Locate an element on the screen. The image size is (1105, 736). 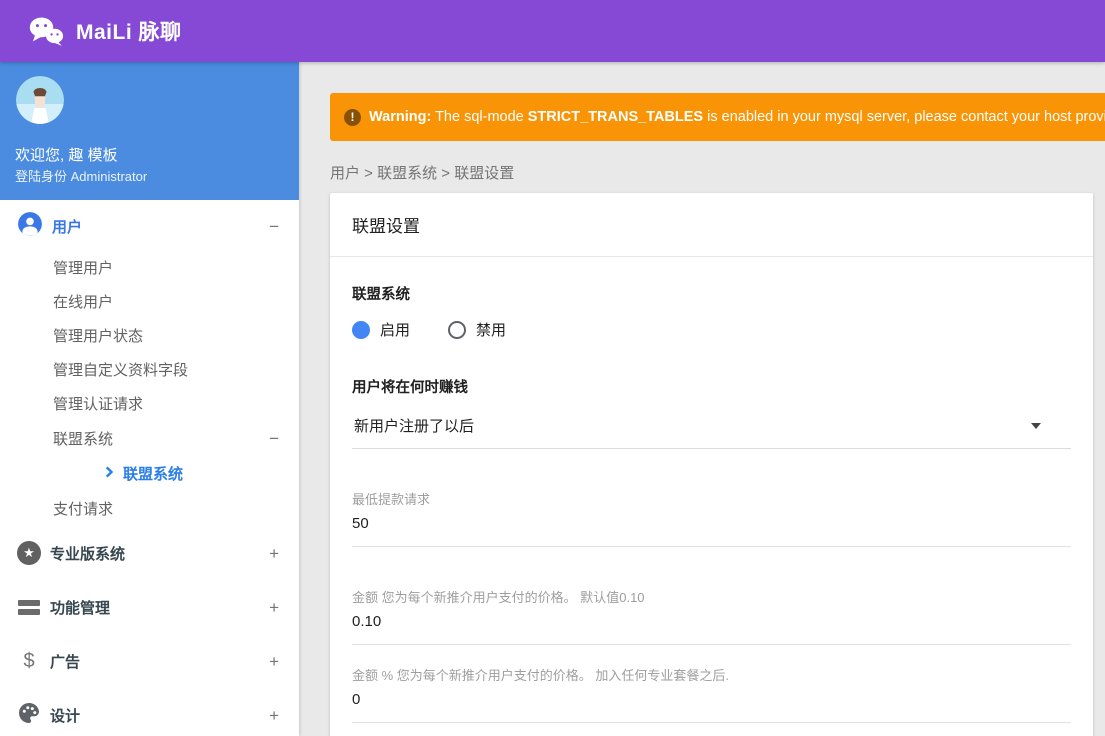
sidebar-item-custom-fields: 管理自定义资料字段 is located at coordinates (149, 369).